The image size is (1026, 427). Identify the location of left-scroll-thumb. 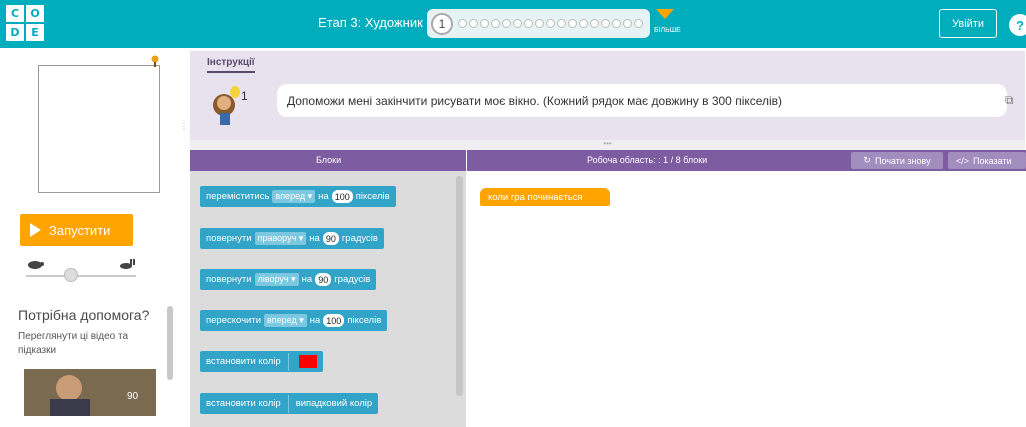
(170, 343).